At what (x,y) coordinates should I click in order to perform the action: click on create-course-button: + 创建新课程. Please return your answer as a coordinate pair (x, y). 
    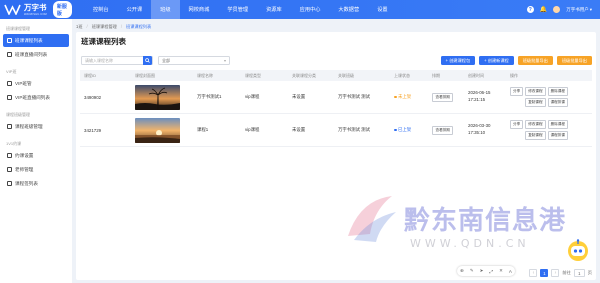
    Looking at the image, I should click on (496, 60).